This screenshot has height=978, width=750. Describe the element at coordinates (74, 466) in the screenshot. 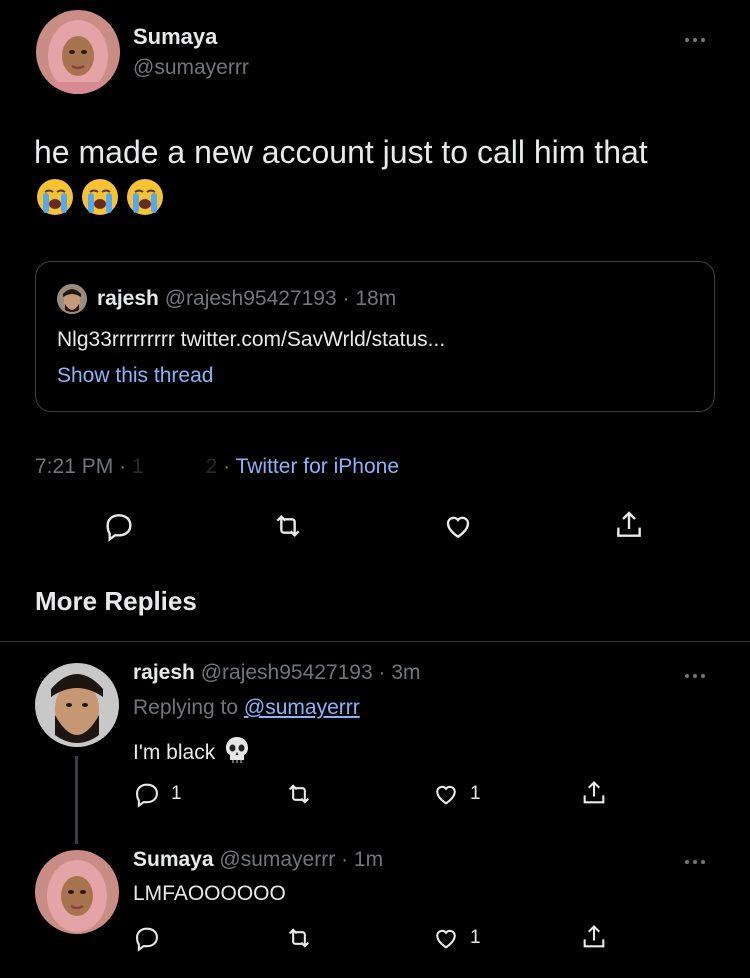

I see `tweet-time: 7:21 PM` at that location.